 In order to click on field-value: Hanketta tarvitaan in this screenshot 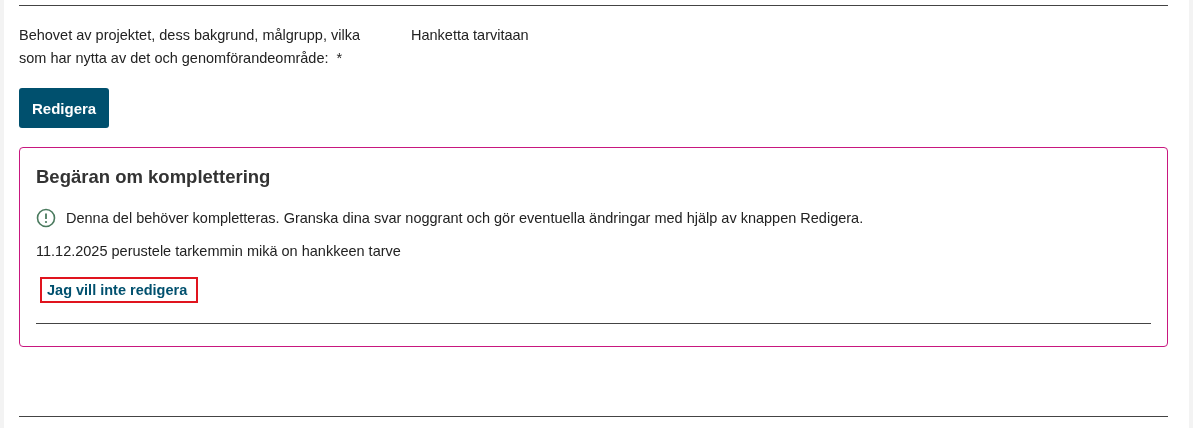, I will do `click(470, 35)`.